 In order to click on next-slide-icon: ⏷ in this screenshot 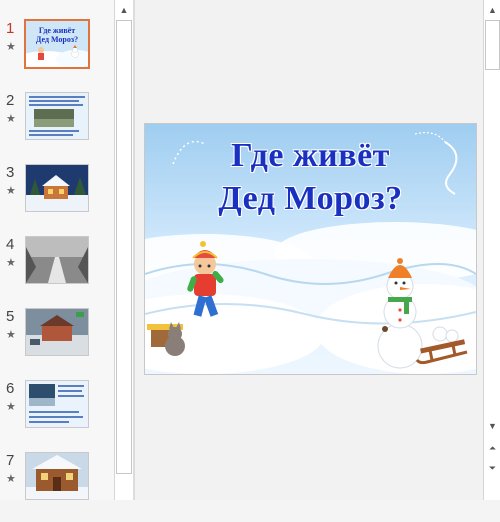, I will do `click(492, 468)`.